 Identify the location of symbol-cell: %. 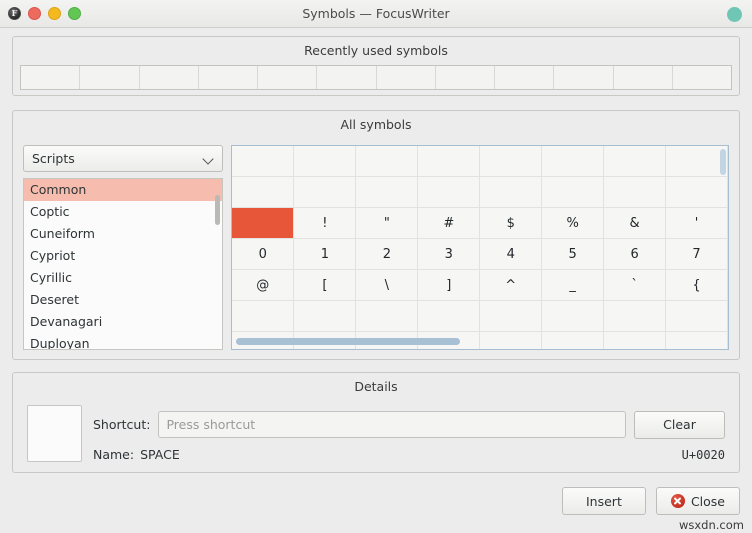
(573, 223).